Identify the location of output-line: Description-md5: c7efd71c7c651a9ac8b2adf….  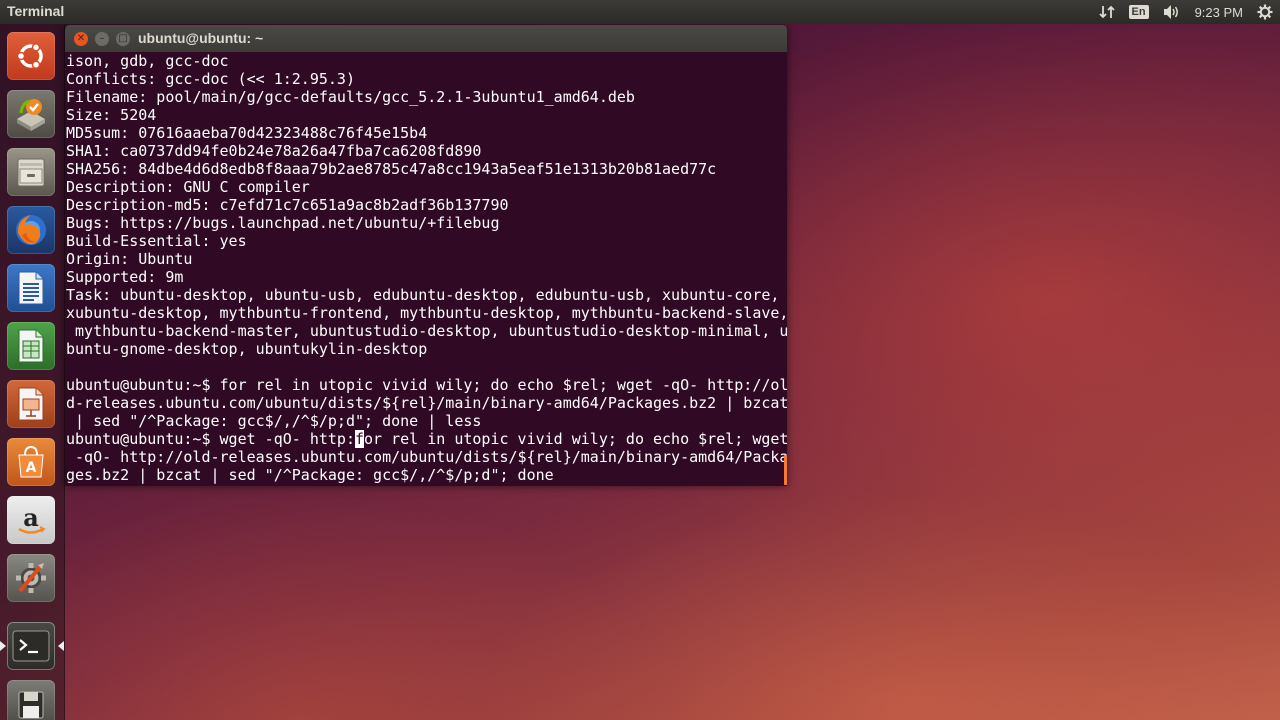
(287, 205).